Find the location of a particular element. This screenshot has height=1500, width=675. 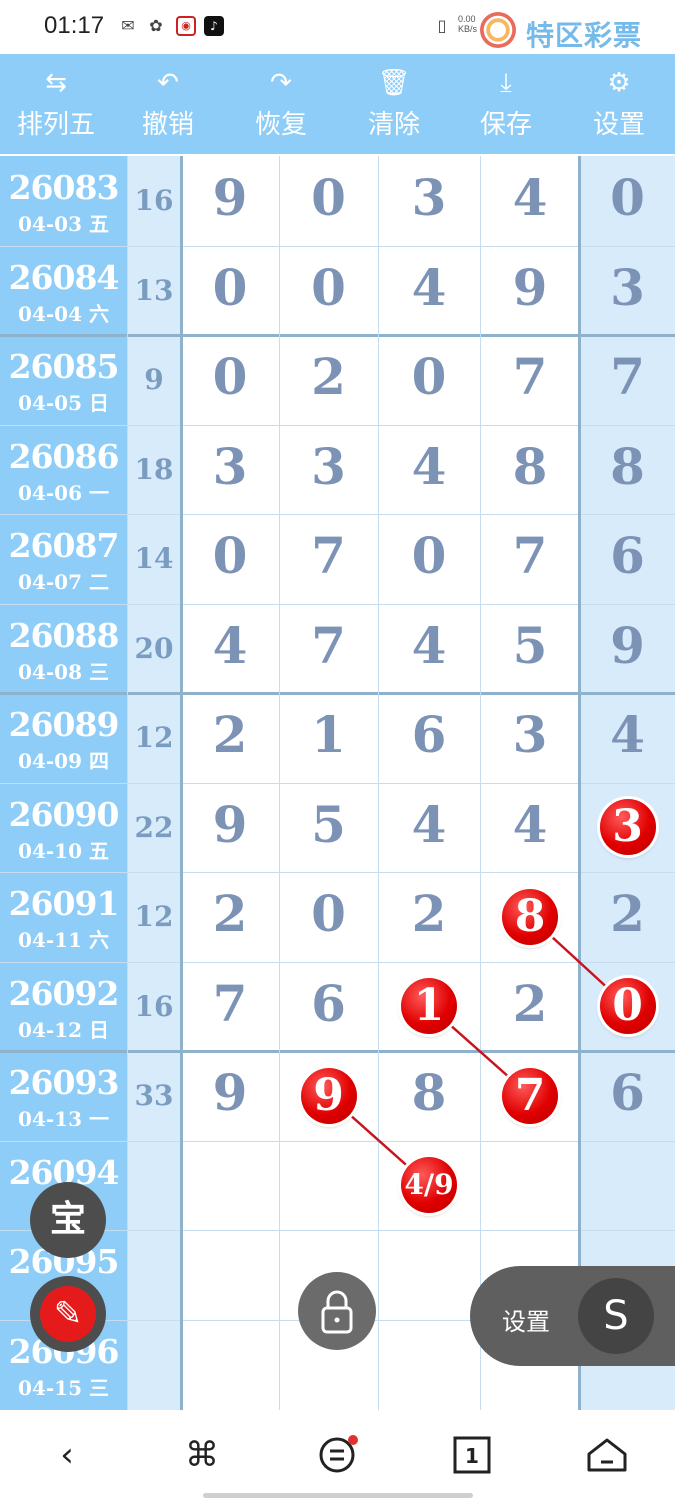

bao-label: 宝 is located at coordinates (67, 1219).